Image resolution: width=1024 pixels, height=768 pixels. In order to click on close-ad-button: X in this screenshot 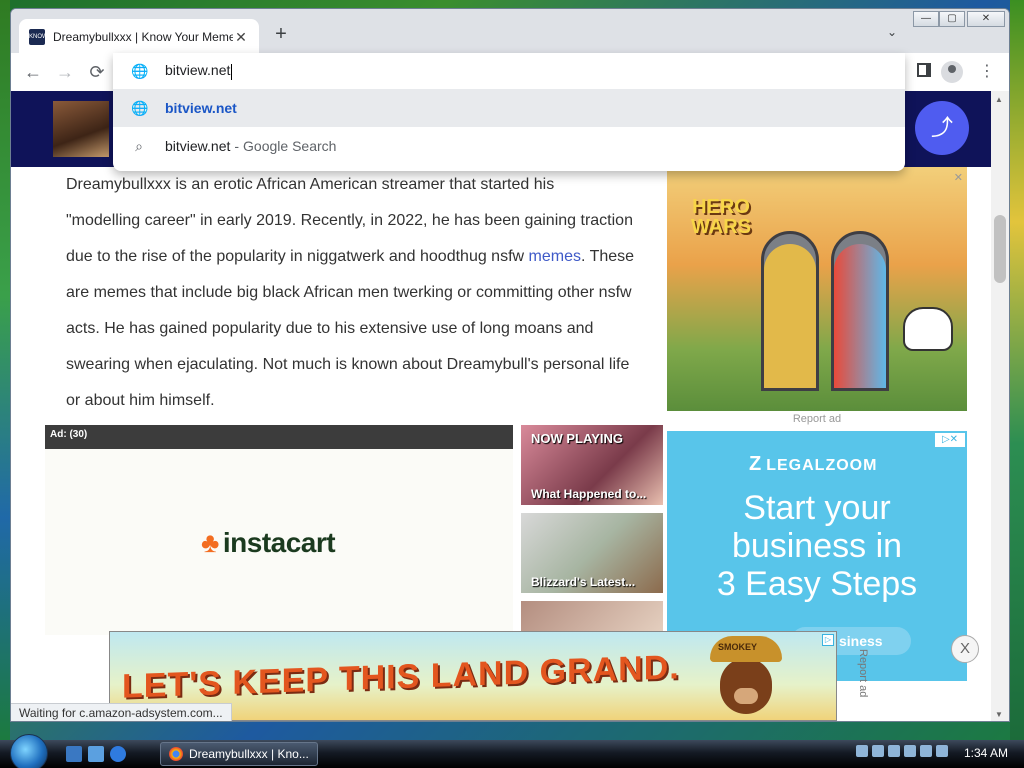, I will do `click(965, 649)`.